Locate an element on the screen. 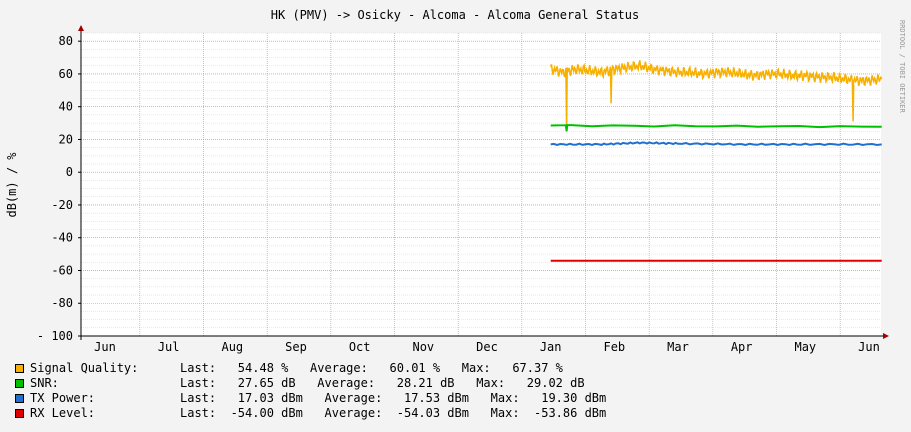  x-tick-label: Dec is located at coordinates (487, 347).